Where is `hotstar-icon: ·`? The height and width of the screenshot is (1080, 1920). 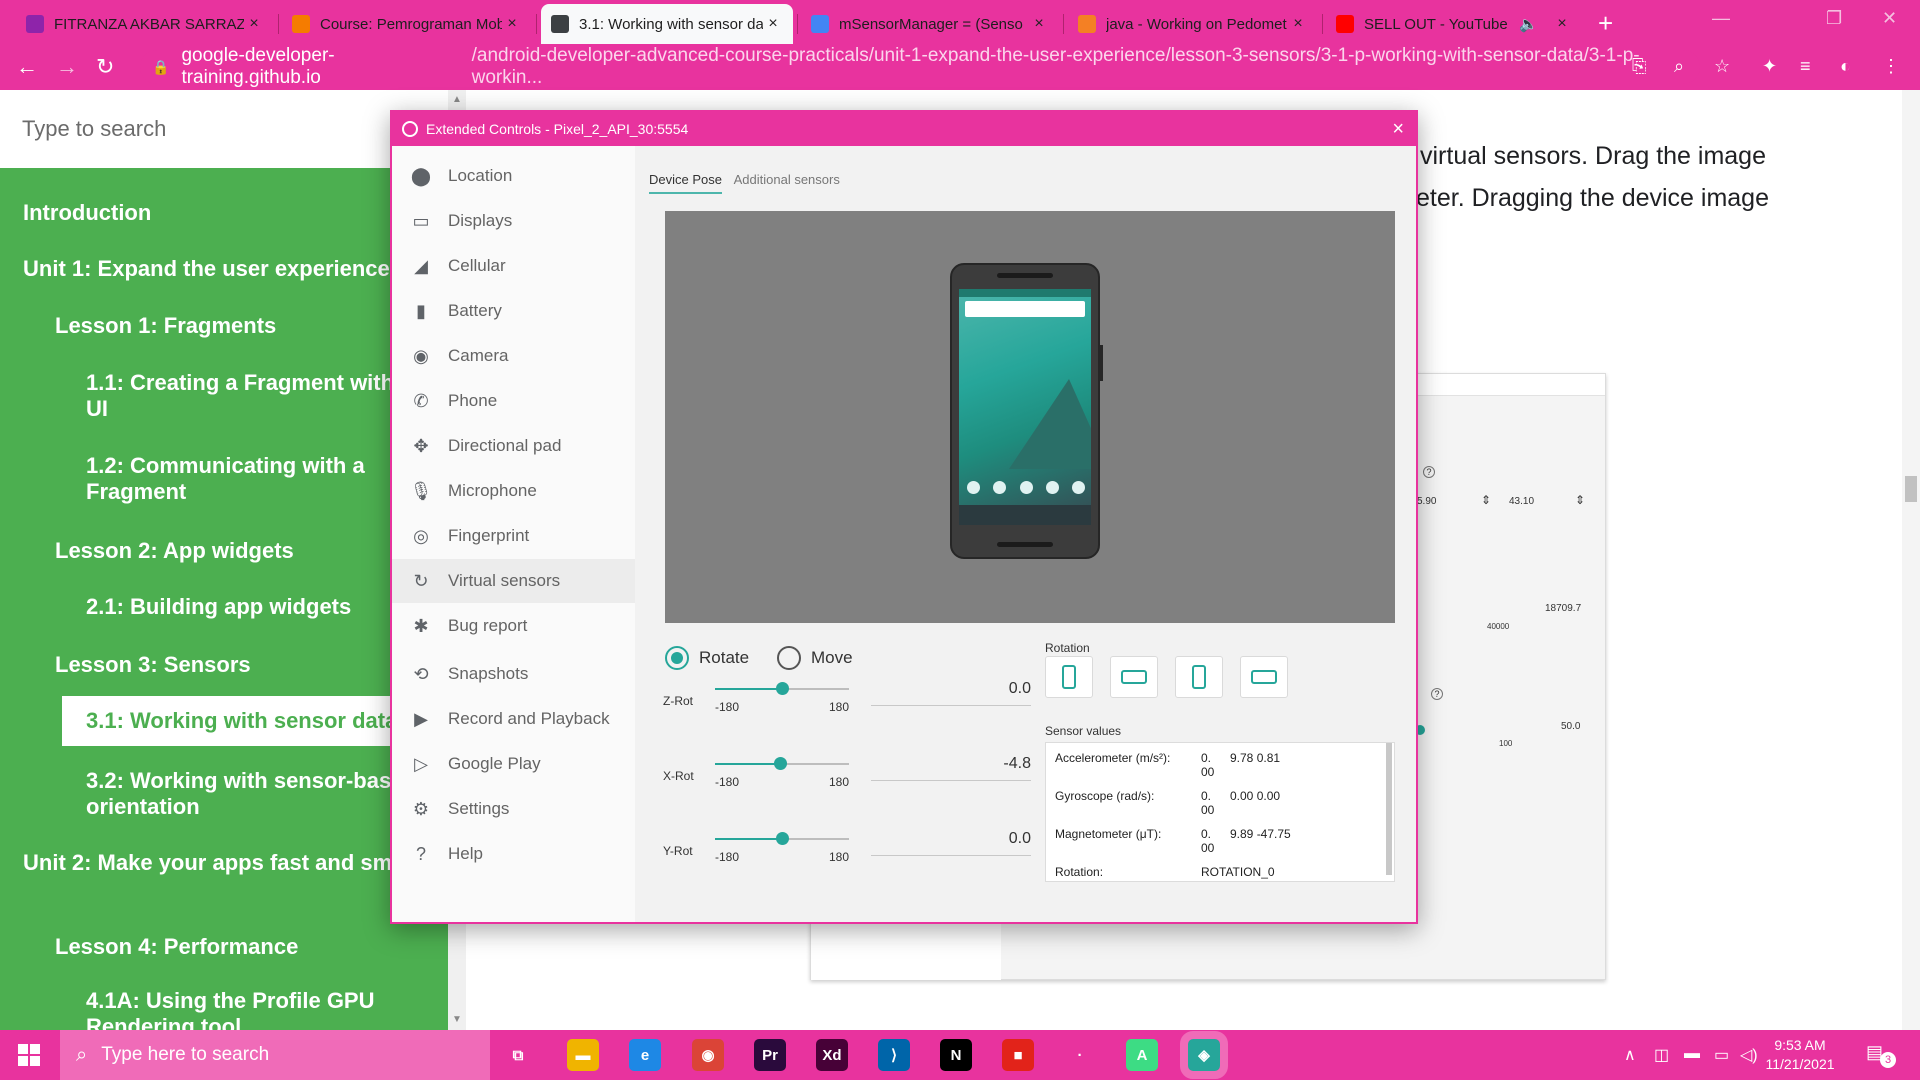 hotstar-icon: · is located at coordinates (1080, 1055).